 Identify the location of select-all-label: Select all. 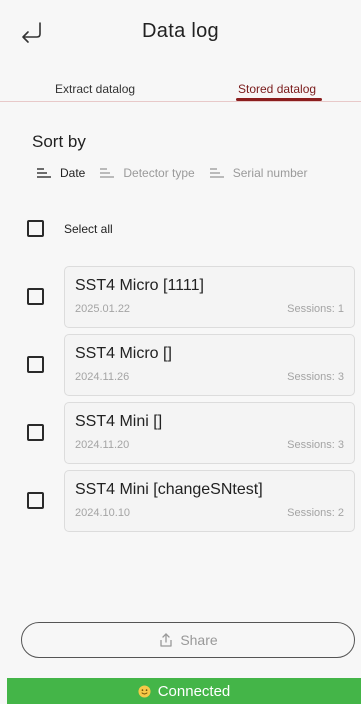
(88, 228).